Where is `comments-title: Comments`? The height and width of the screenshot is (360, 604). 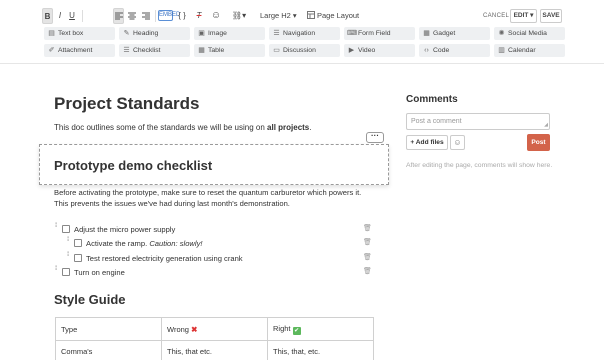
comments-title: Comments is located at coordinates (432, 99).